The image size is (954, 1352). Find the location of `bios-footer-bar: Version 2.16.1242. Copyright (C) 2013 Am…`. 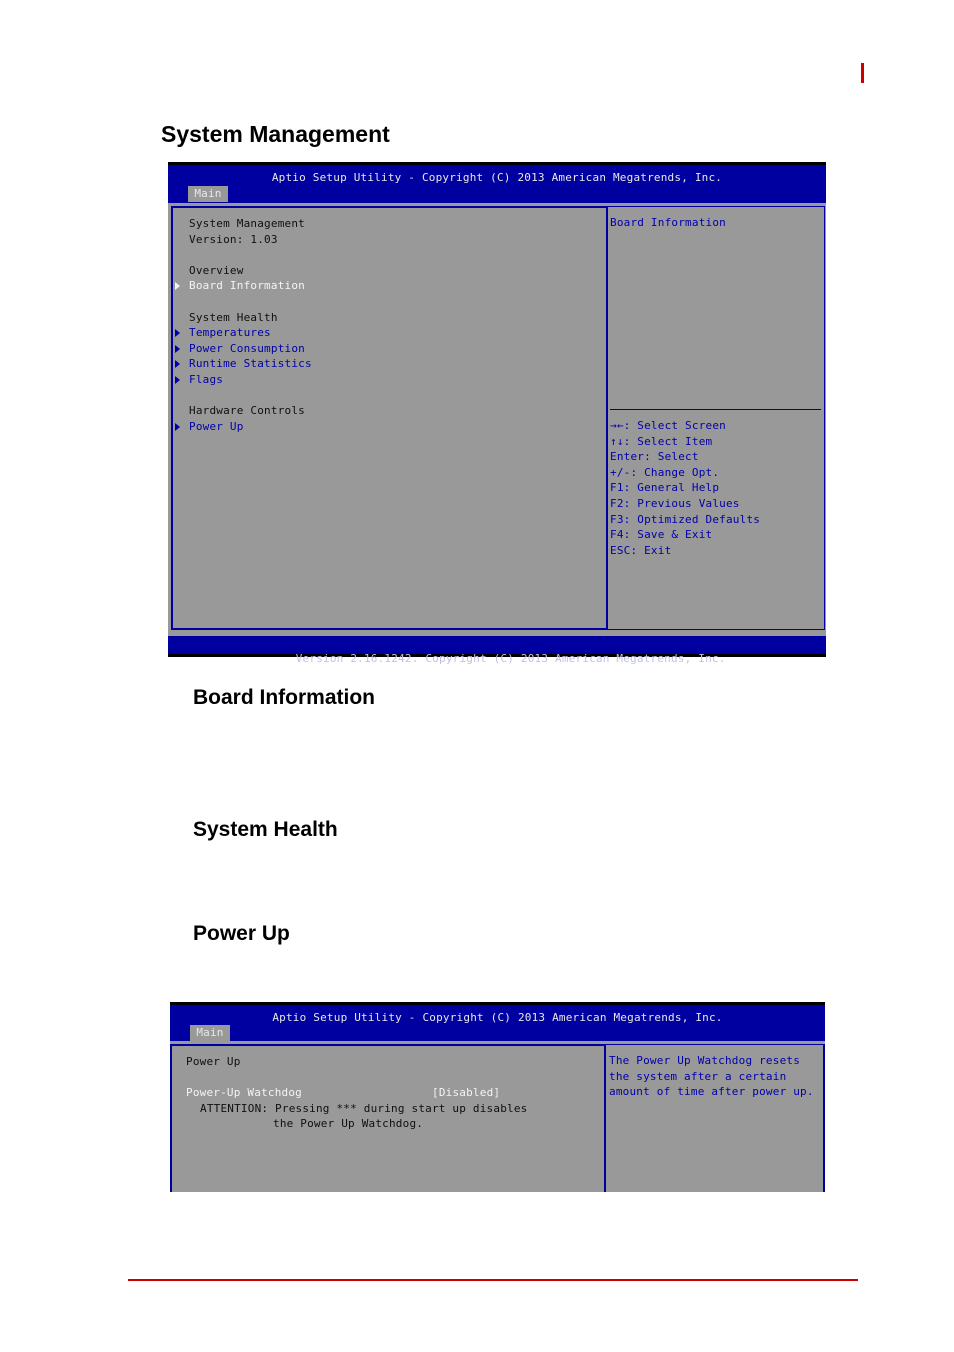

bios-footer-bar: Version 2.16.1242. Copyright (C) 2013 Am… is located at coordinates (497, 650).